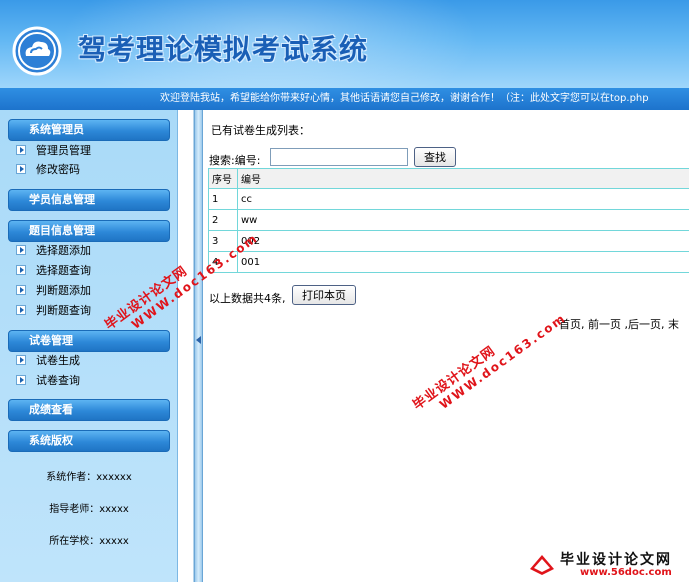  I want to click on advisor-info: 指导老师：xxxxx, so click(89, 509).